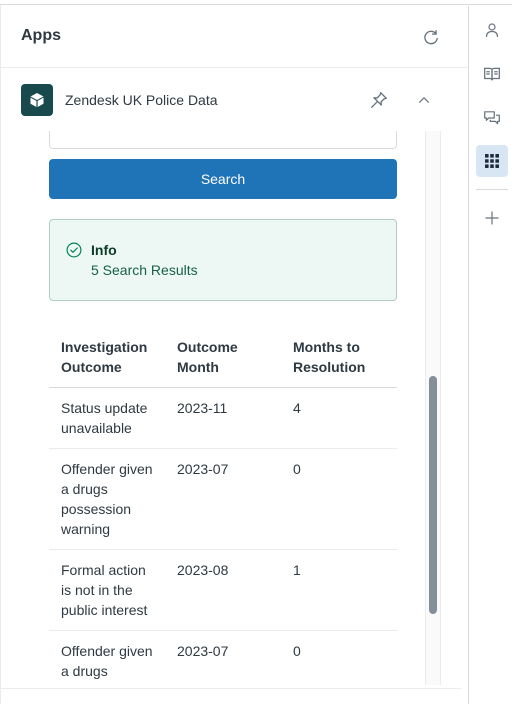  What do you see at coordinates (223, 179) in the screenshot?
I see `search-button: Search` at bounding box center [223, 179].